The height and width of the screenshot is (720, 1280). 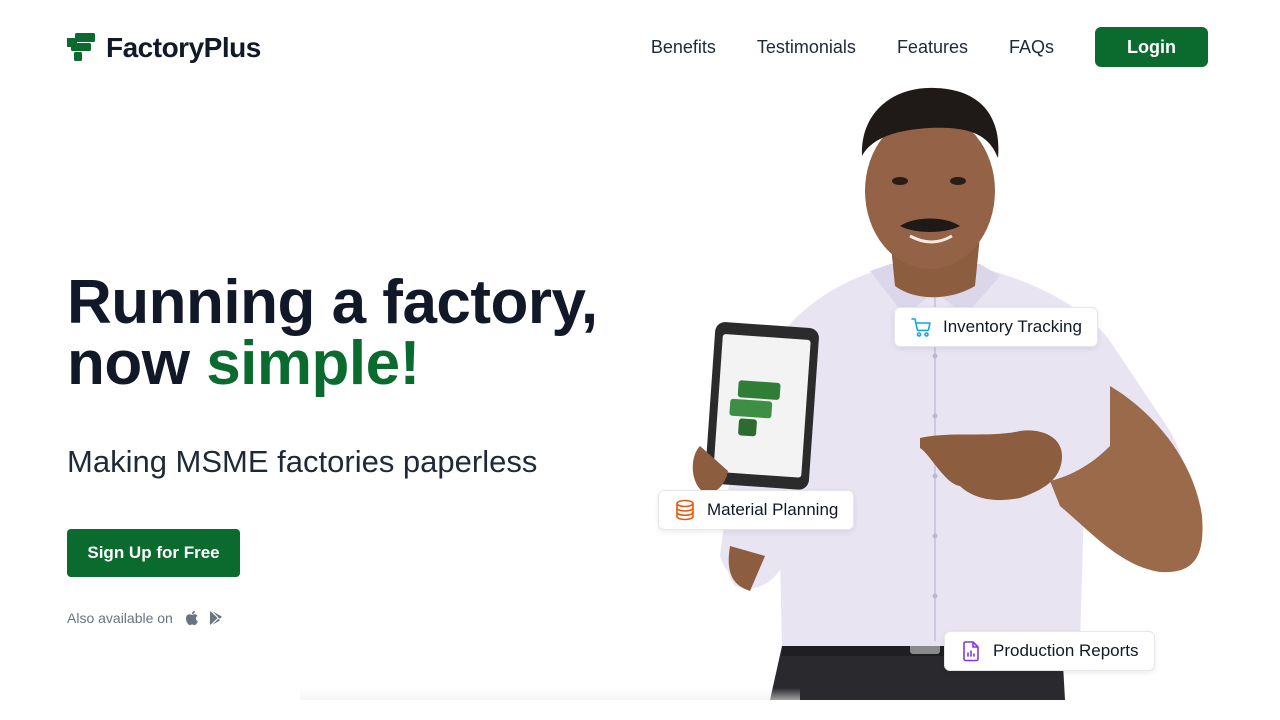 I want to click on signup-button: Sign Up for Free, so click(x=153, y=553).